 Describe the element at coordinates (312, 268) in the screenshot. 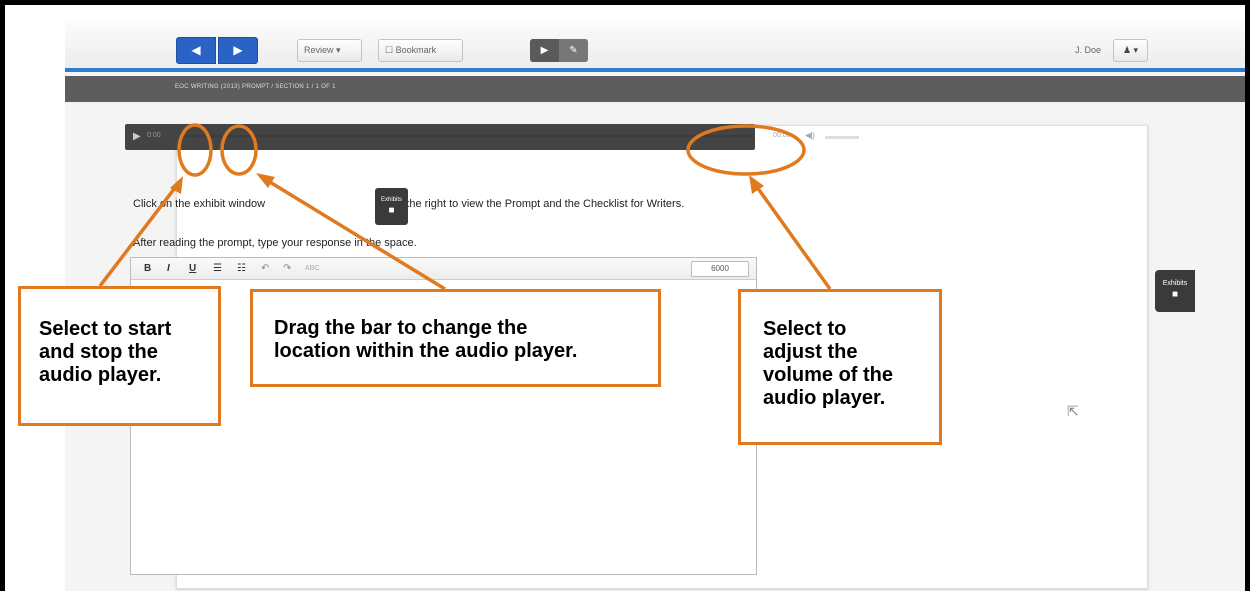

I see `spellcheck-icon: ABC` at that location.